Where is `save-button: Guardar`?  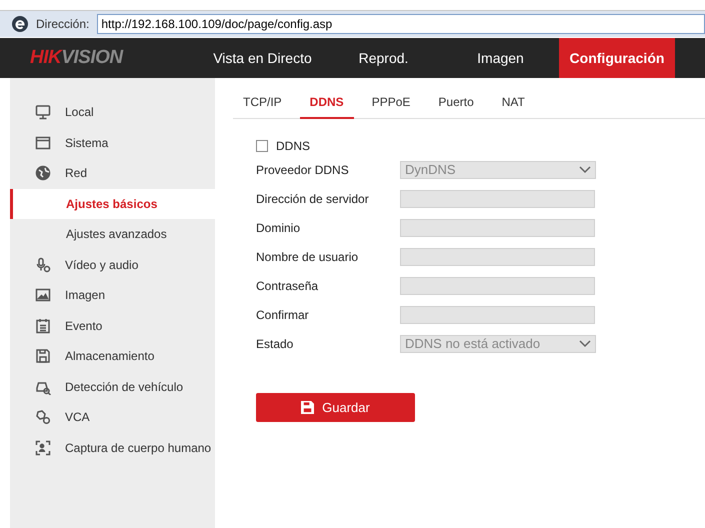
save-button: Guardar is located at coordinates (335, 407).